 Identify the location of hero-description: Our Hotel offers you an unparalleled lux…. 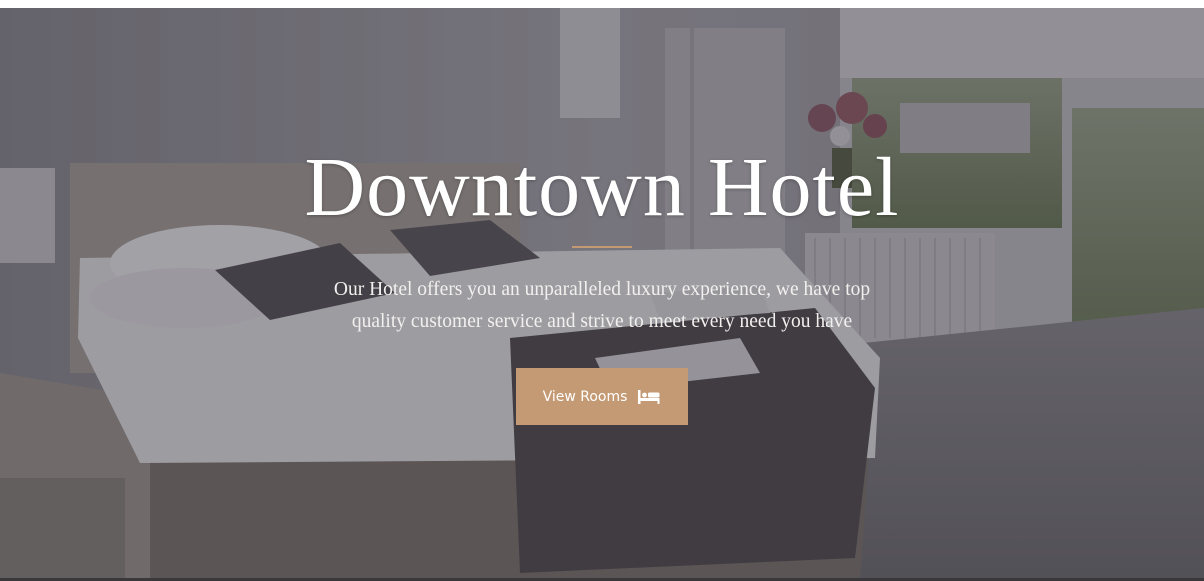
(602, 305).